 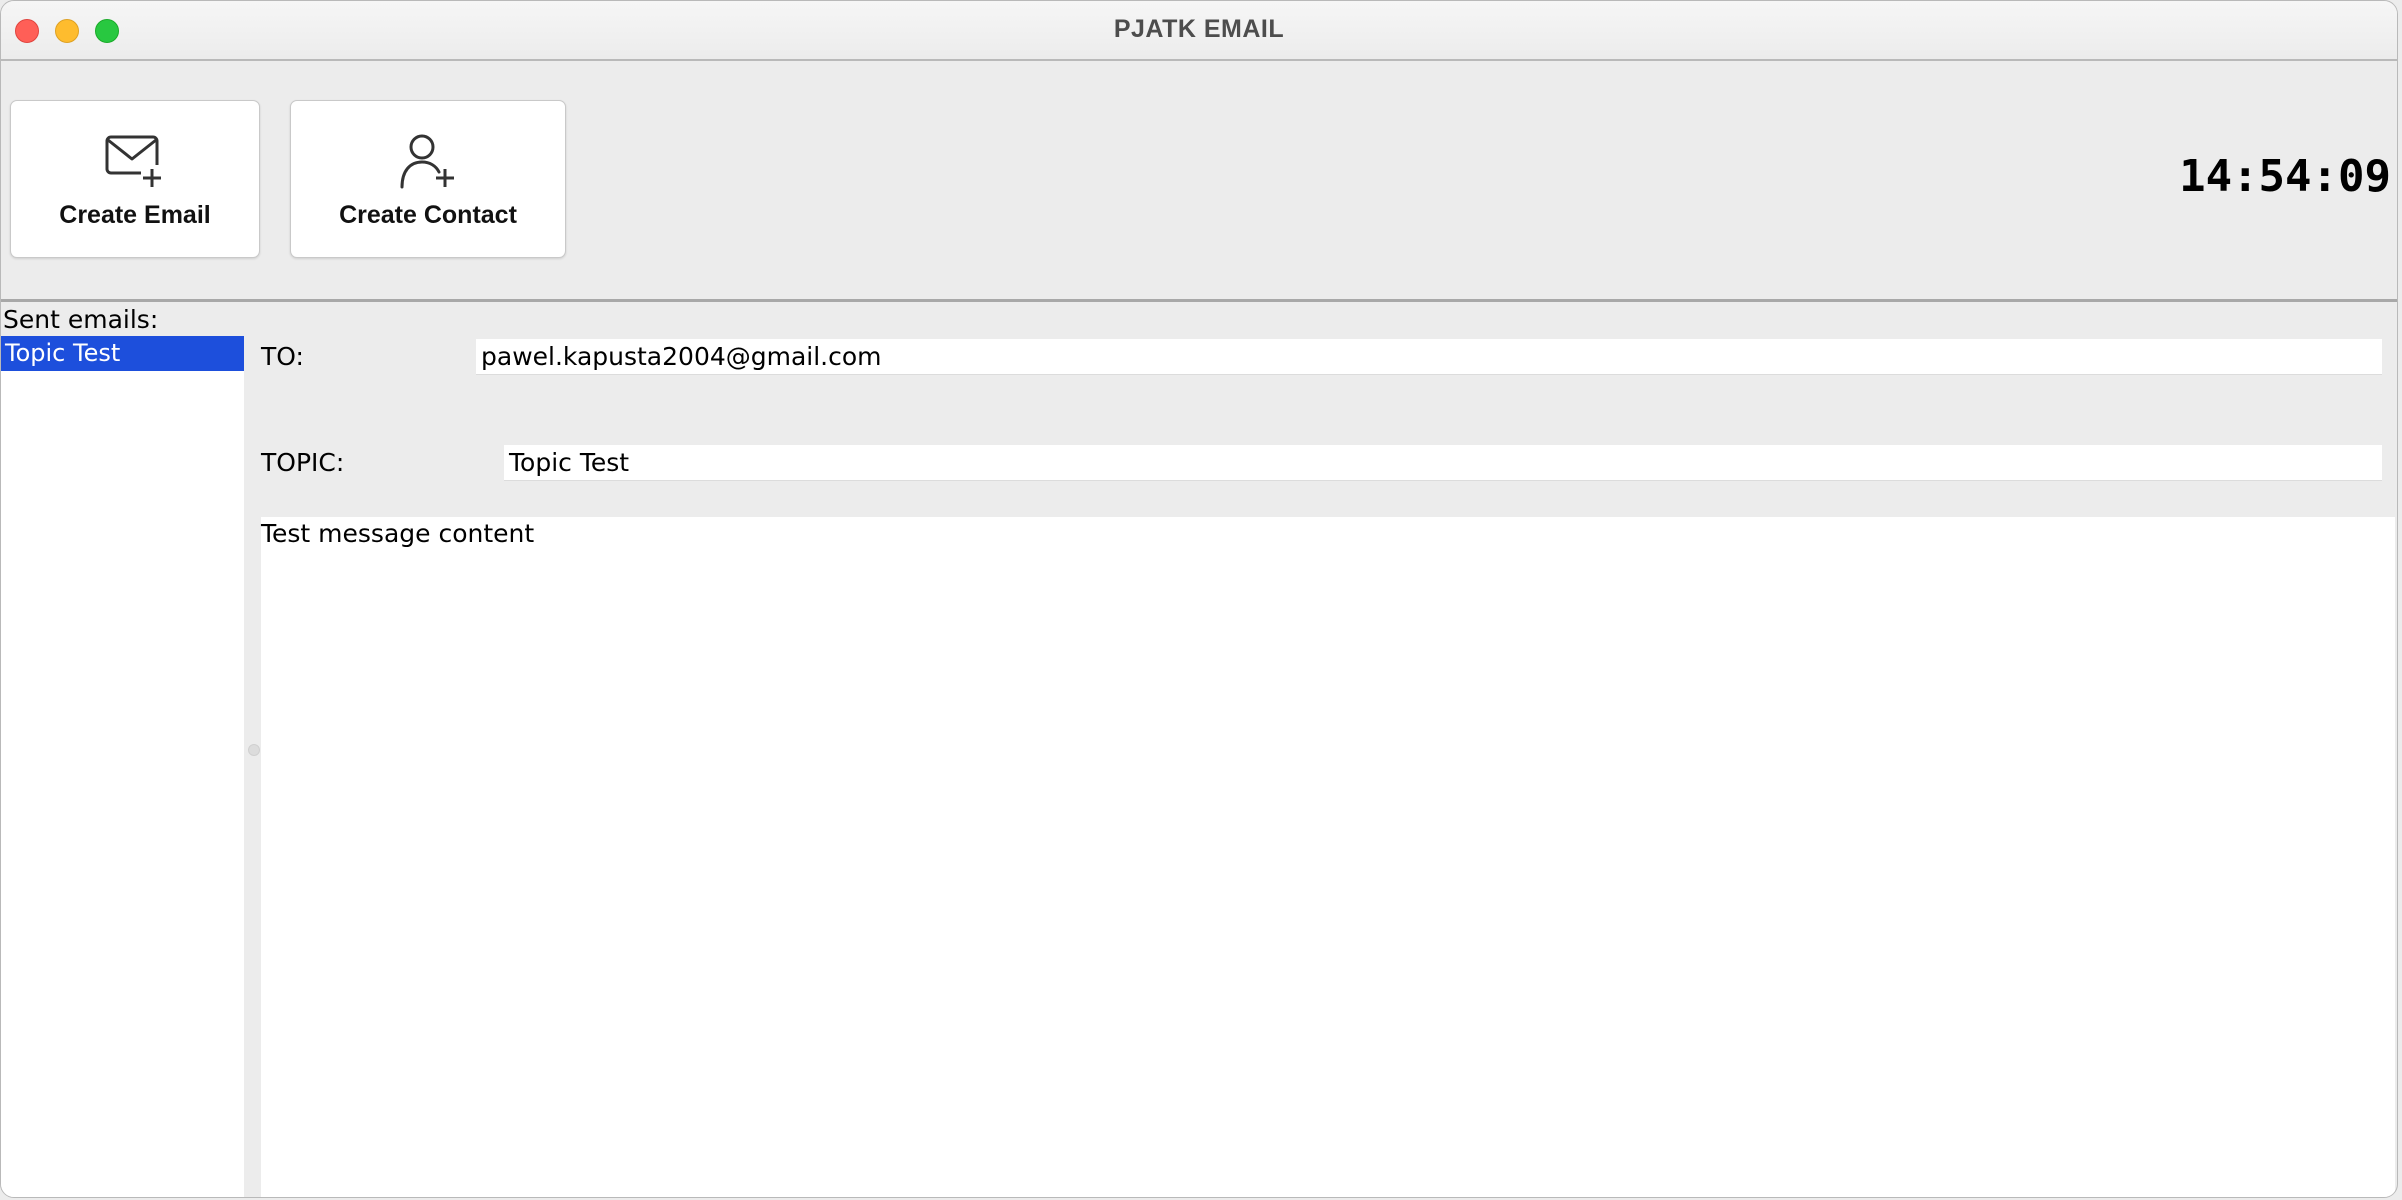 I want to click on divider-handle, so click(x=254, y=750).